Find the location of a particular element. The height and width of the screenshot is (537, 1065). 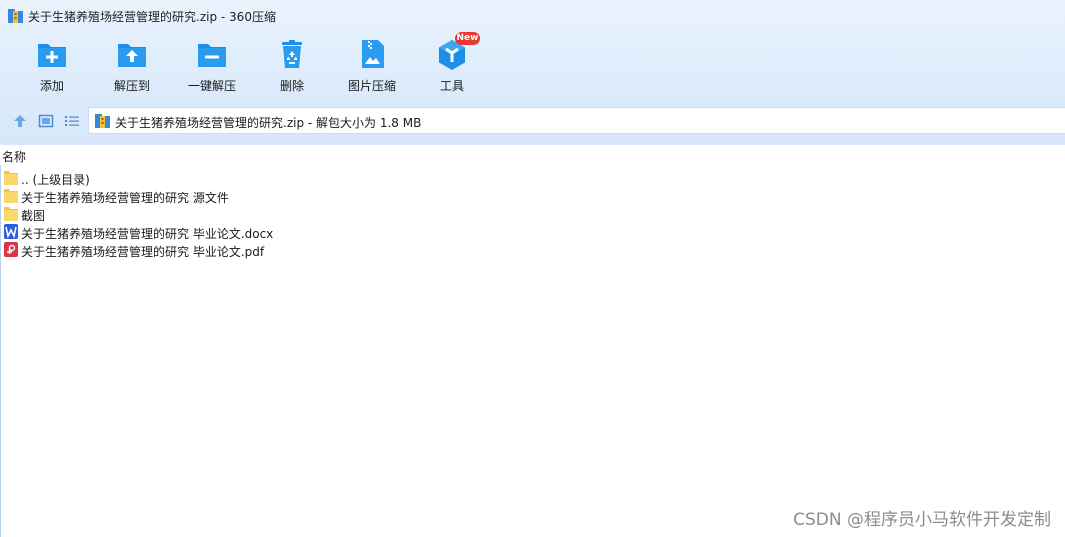

image-compress-label: 图片压缩 is located at coordinates (371, 86).